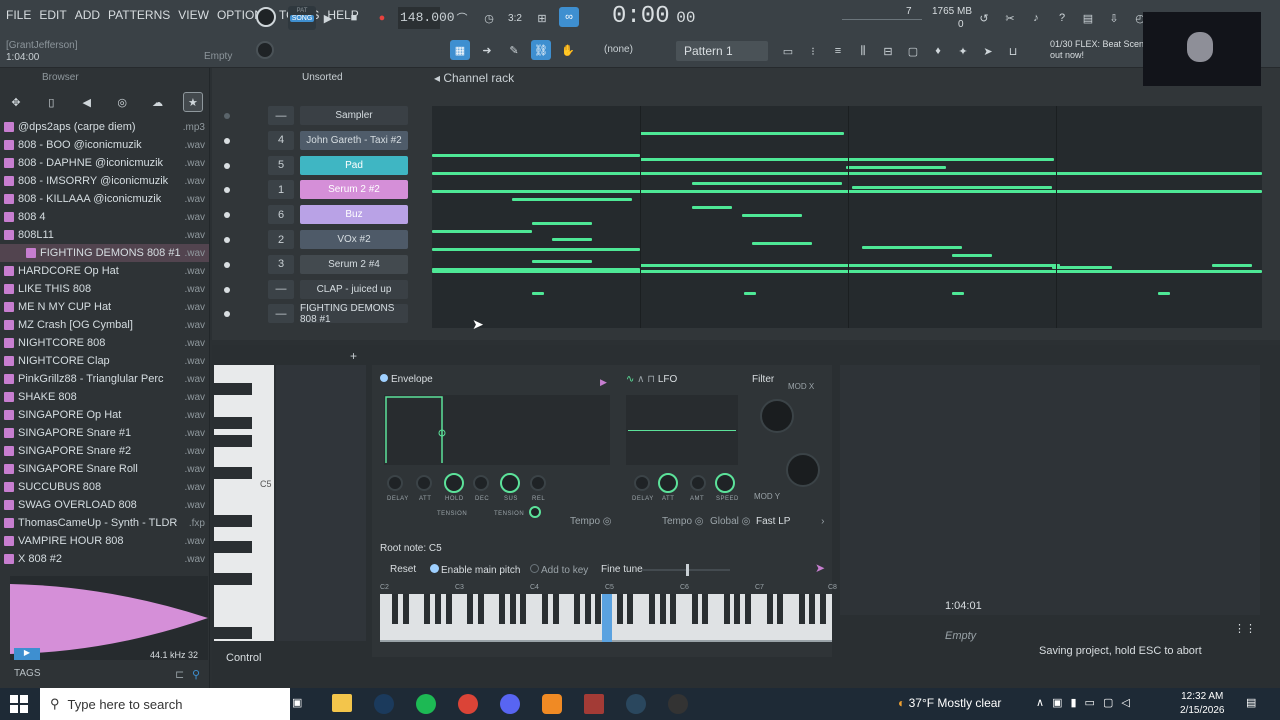 This screenshot has width=1280, height=720. I want to click on browser-item: 808L11 .wav, so click(104, 235).